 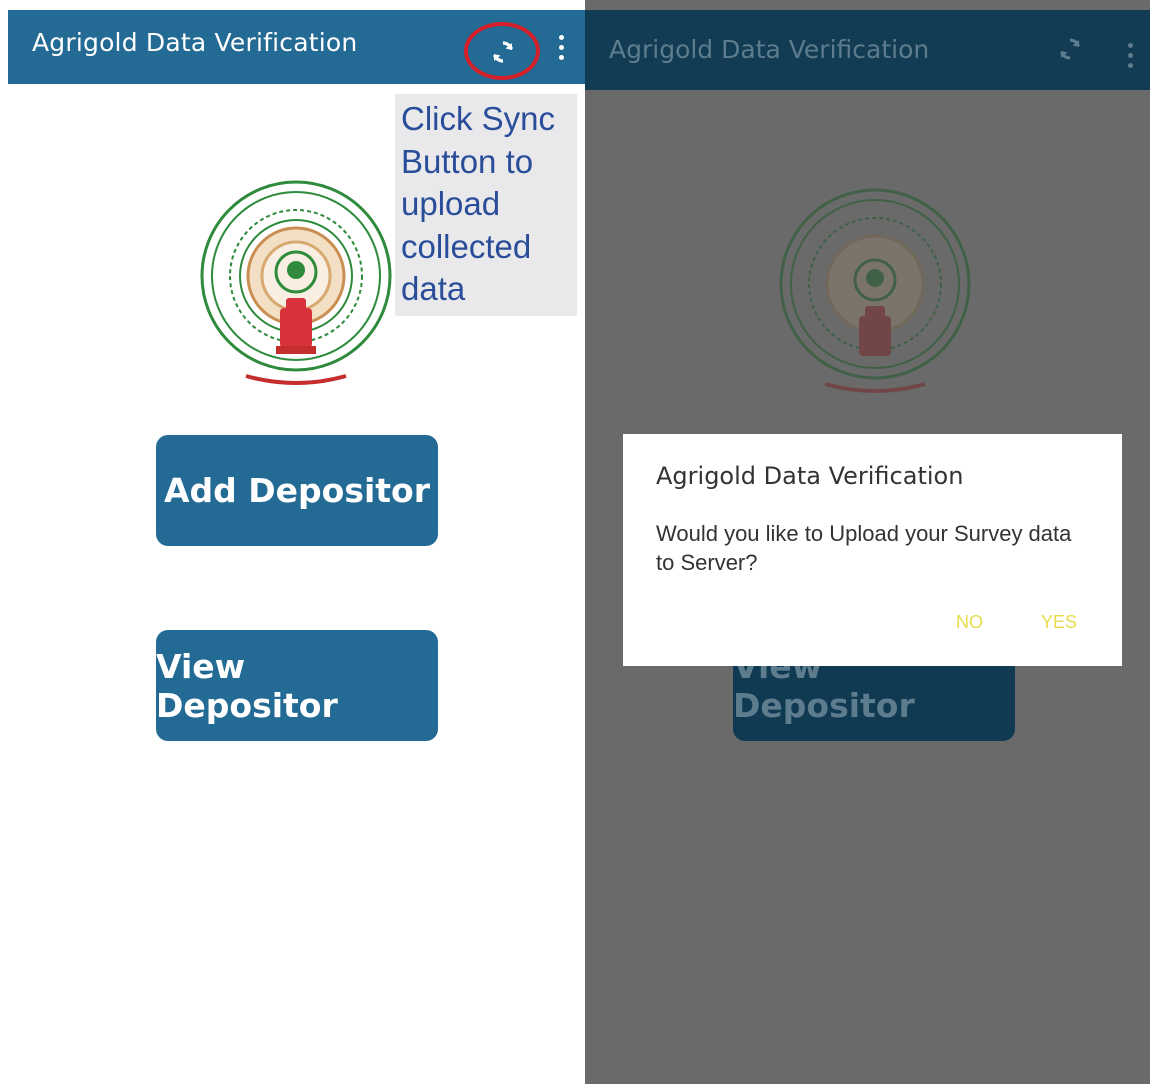 I want to click on dialog-title: Agrigold Data Verification, so click(x=810, y=476).